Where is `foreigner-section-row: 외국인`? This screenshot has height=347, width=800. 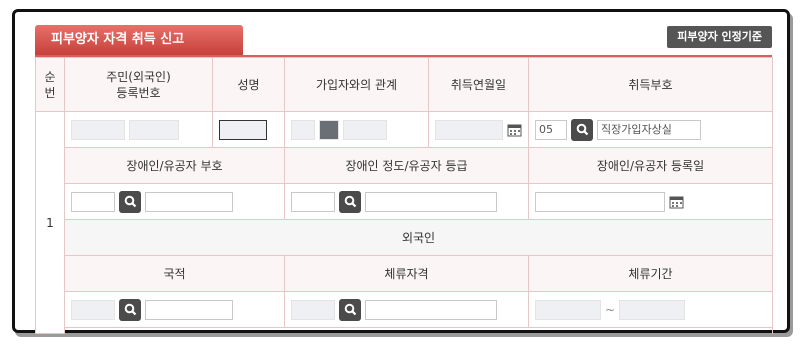
foreigner-section-row: 외국인 is located at coordinates (404, 237).